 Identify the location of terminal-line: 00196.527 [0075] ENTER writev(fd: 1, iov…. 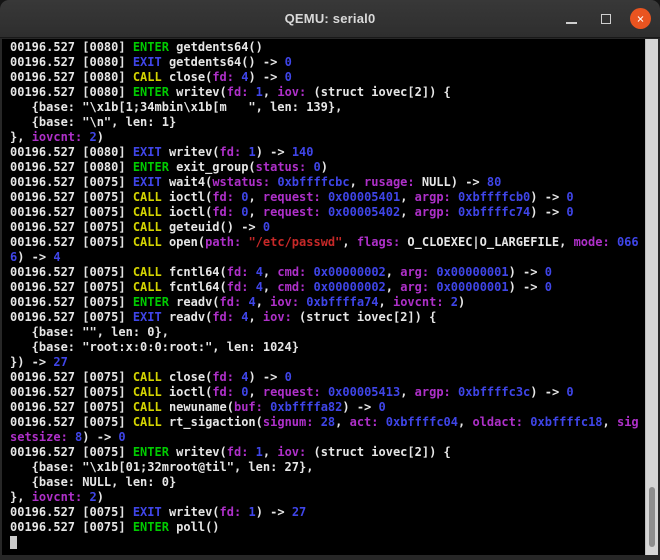
(230, 452).